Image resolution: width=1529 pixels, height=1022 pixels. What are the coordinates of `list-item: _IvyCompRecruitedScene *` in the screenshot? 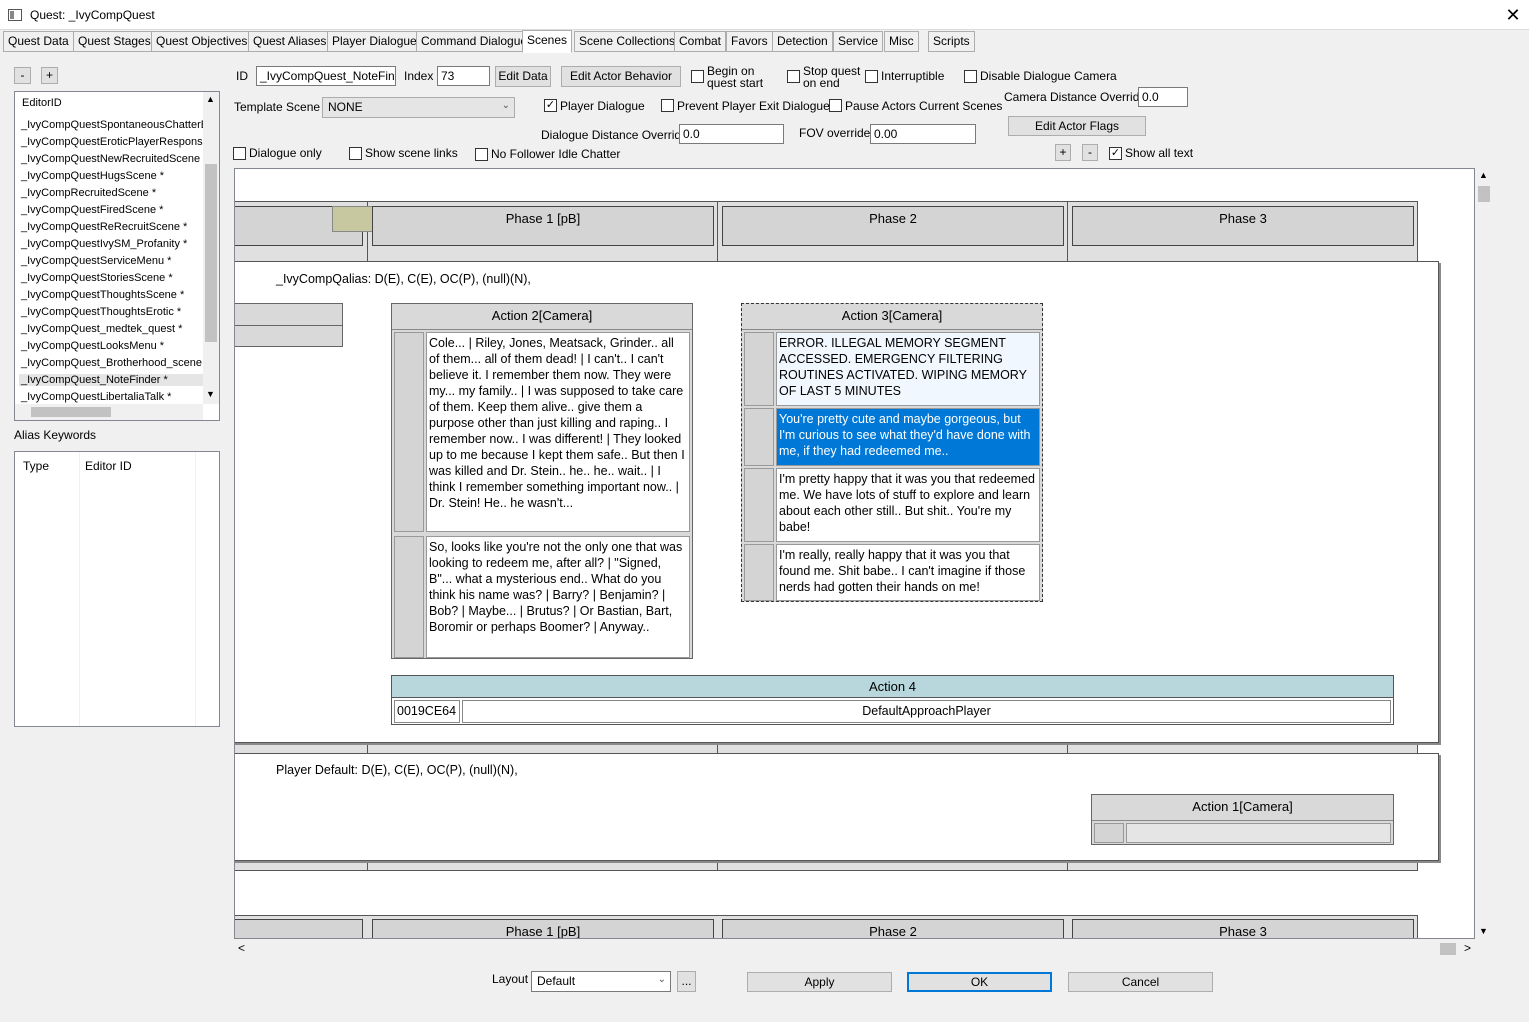 It's located at (88, 193).